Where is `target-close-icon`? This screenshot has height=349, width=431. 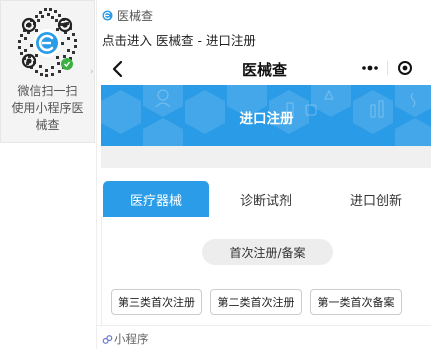
target-close-icon is located at coordinates (405, 68).